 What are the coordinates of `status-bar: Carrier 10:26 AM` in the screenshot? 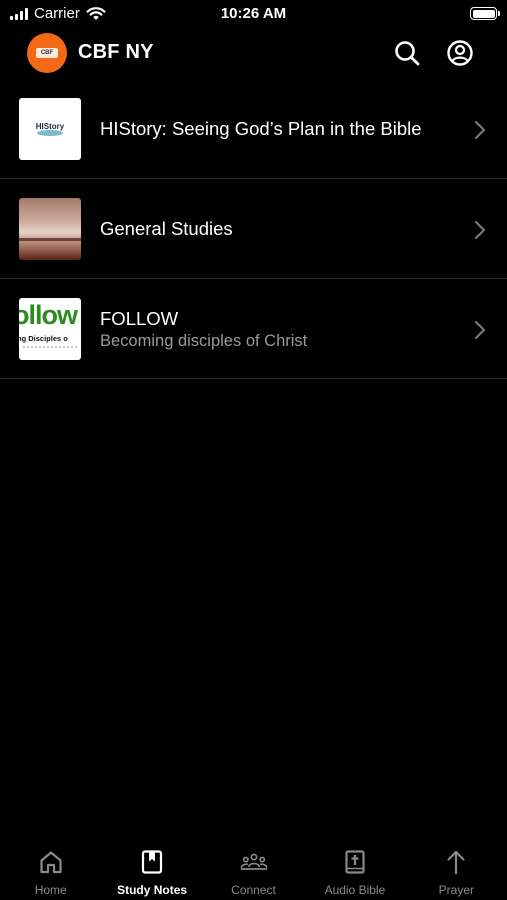 It's located at (253, 14).